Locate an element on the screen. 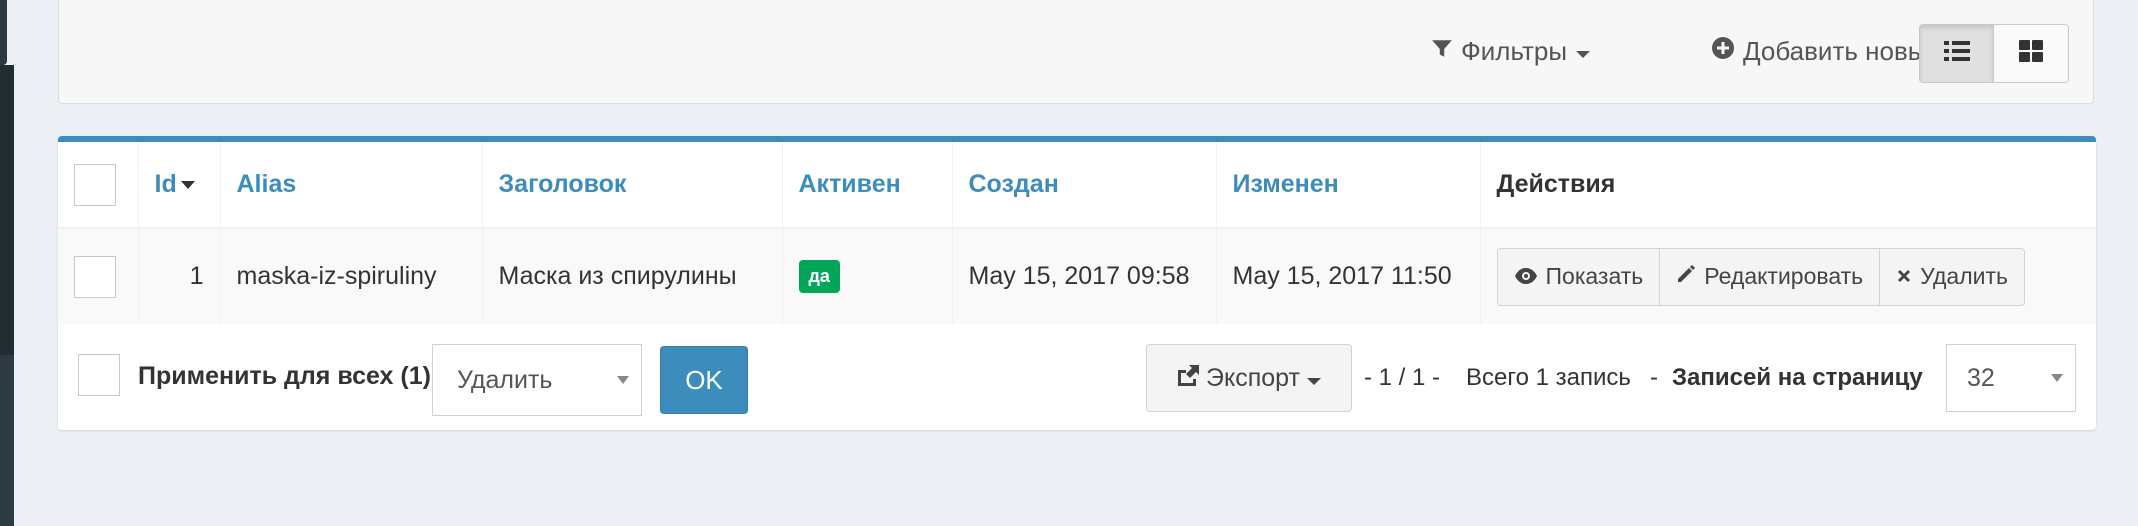 This screenshot has height=526, width=2138. column-title-label: Заголовок is located at coordinates (562, 184).